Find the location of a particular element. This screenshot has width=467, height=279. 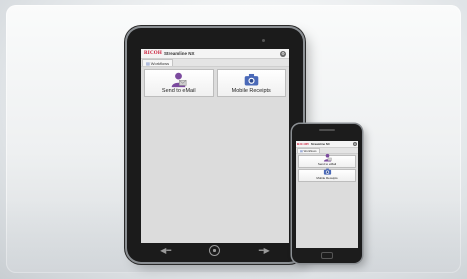

phone-speaker is located at coordinates (327, 130).